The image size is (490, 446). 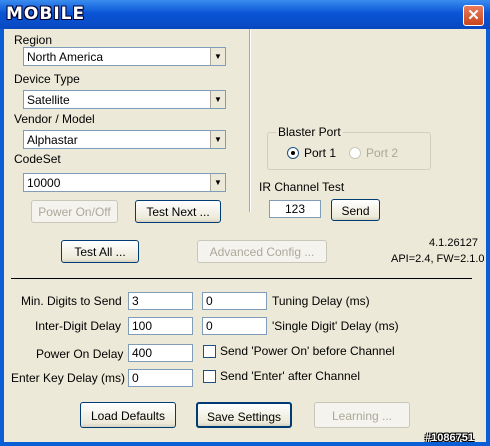 What do you see at coordinates (128, 415) in the screenshot?
I see `load-defaults-button: Load Defaults` at bounding box center [128, 415].